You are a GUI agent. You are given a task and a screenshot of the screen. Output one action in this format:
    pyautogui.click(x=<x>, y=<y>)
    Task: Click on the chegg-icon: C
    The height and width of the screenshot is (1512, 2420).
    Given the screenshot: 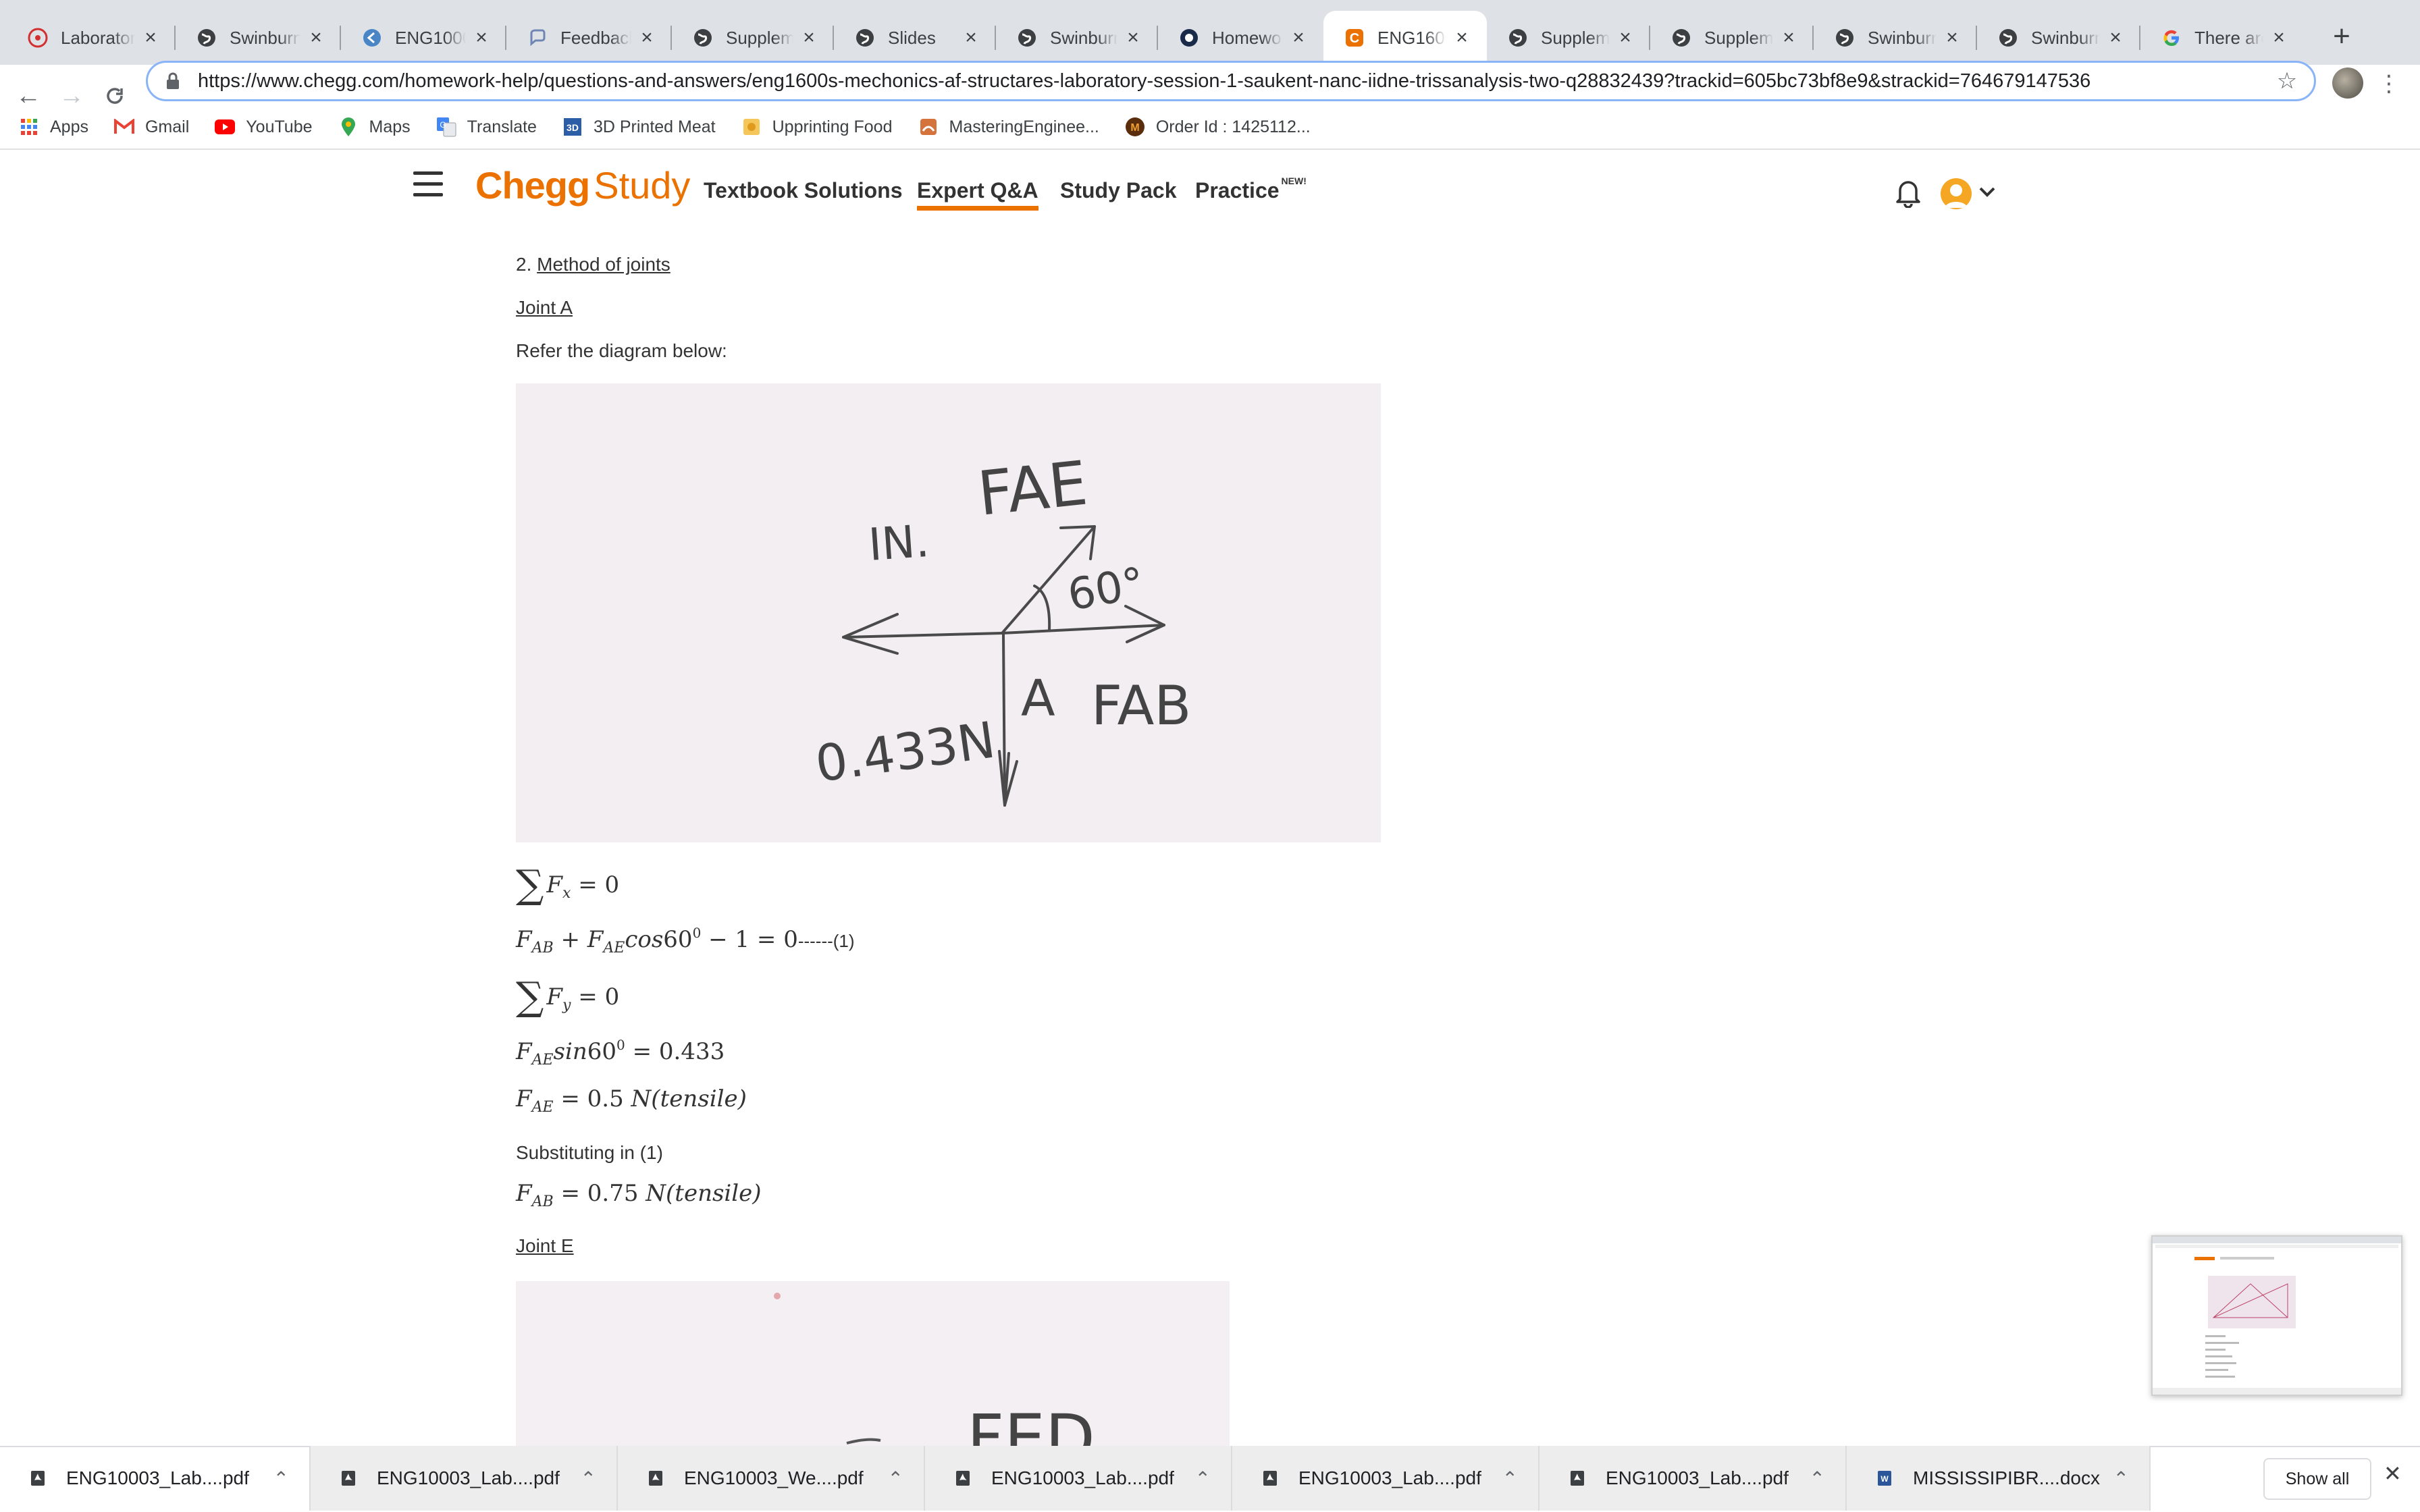 What is the action you would take?
    pyautogui.click(x=1354, y=38)
    